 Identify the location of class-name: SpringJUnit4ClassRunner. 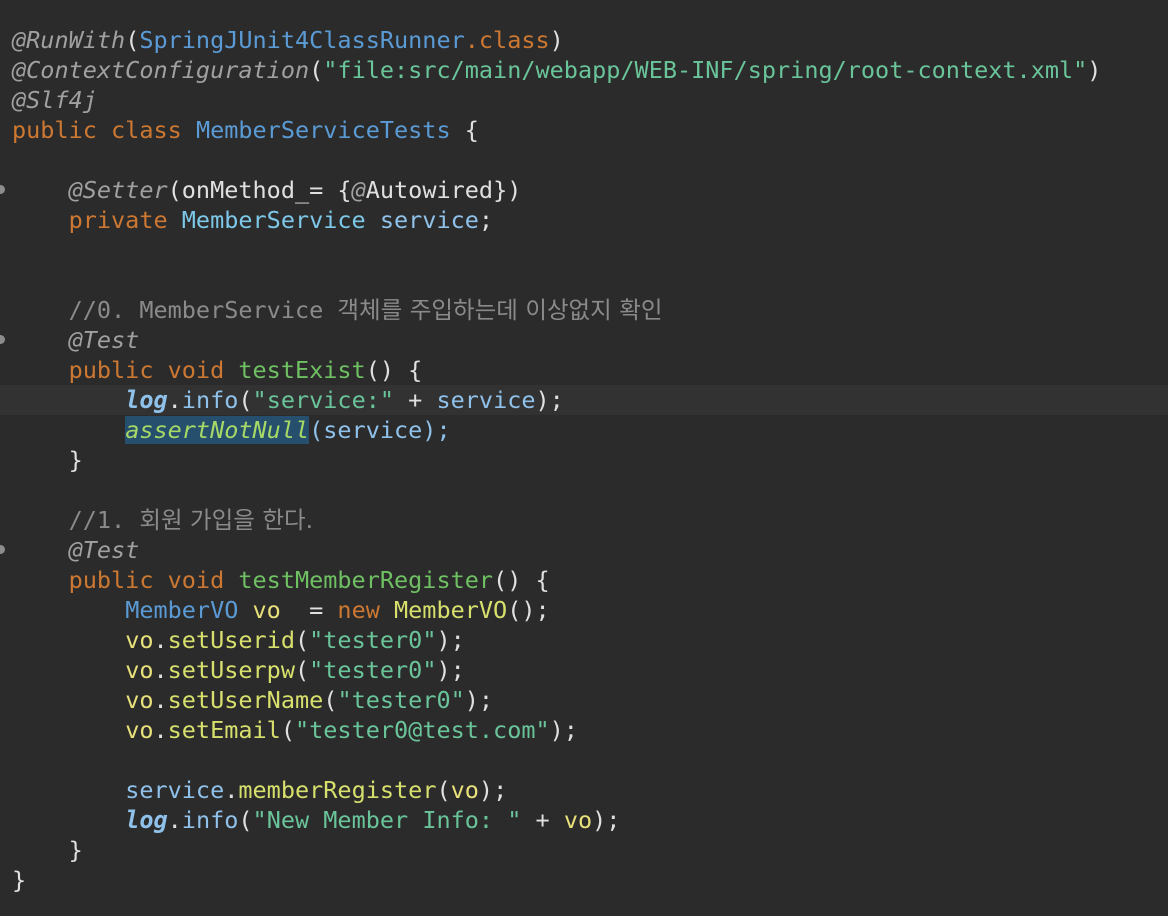
(302, 40).